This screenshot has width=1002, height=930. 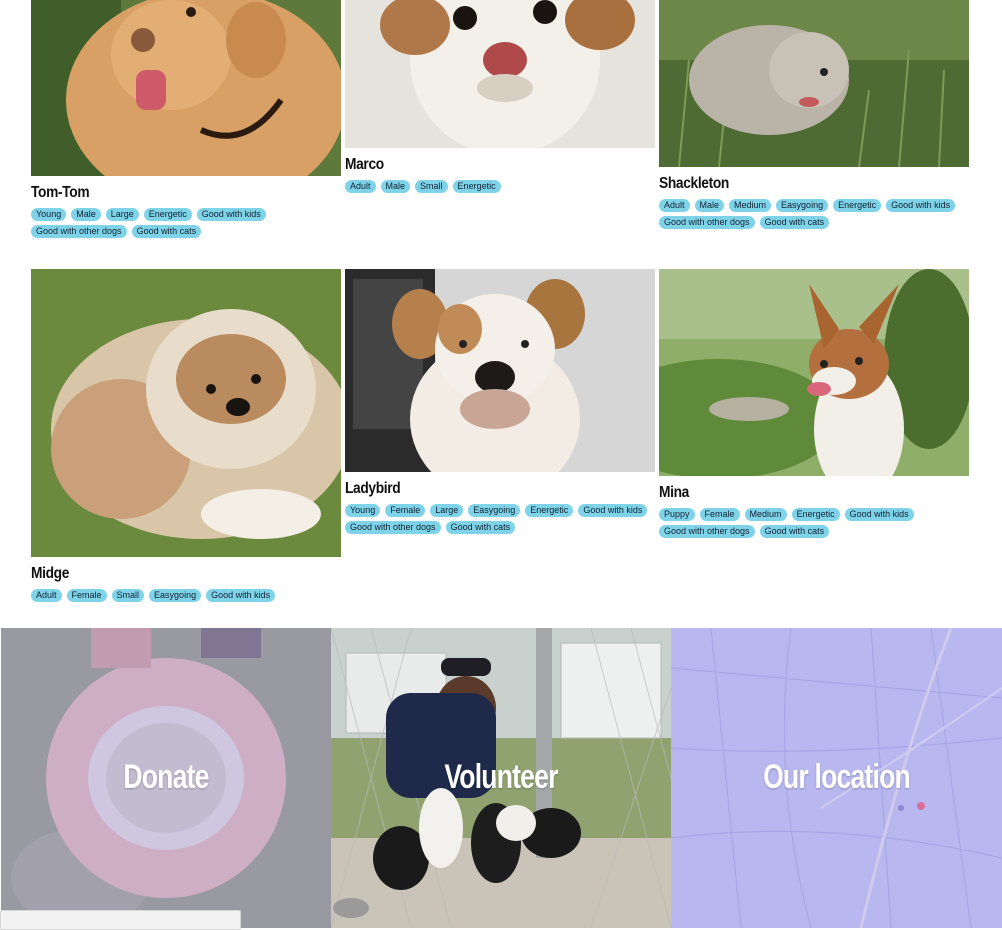 I want to click on dog-photo-mina, so click(x=814, y=372).